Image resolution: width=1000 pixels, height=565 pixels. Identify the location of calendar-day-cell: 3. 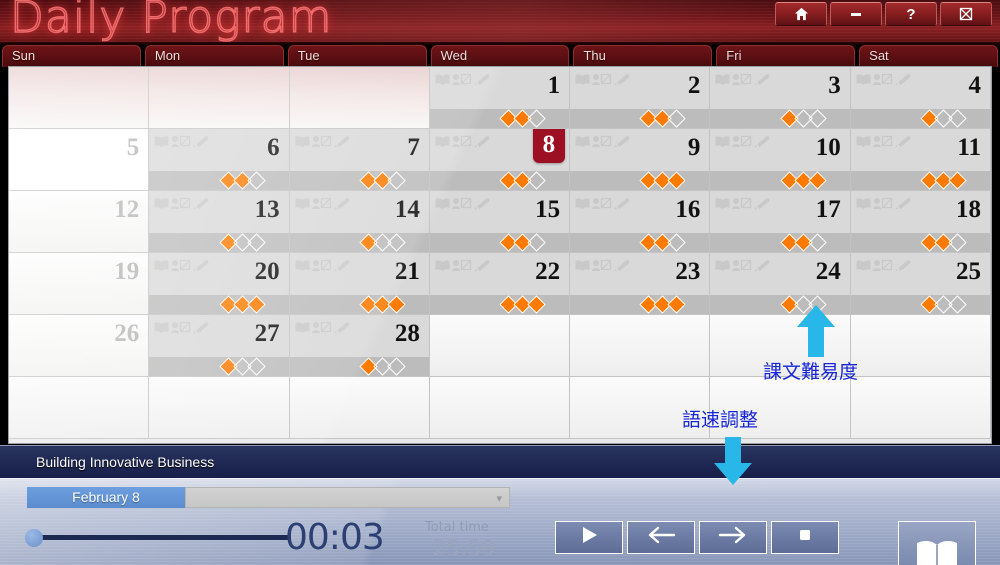
(780, 98).